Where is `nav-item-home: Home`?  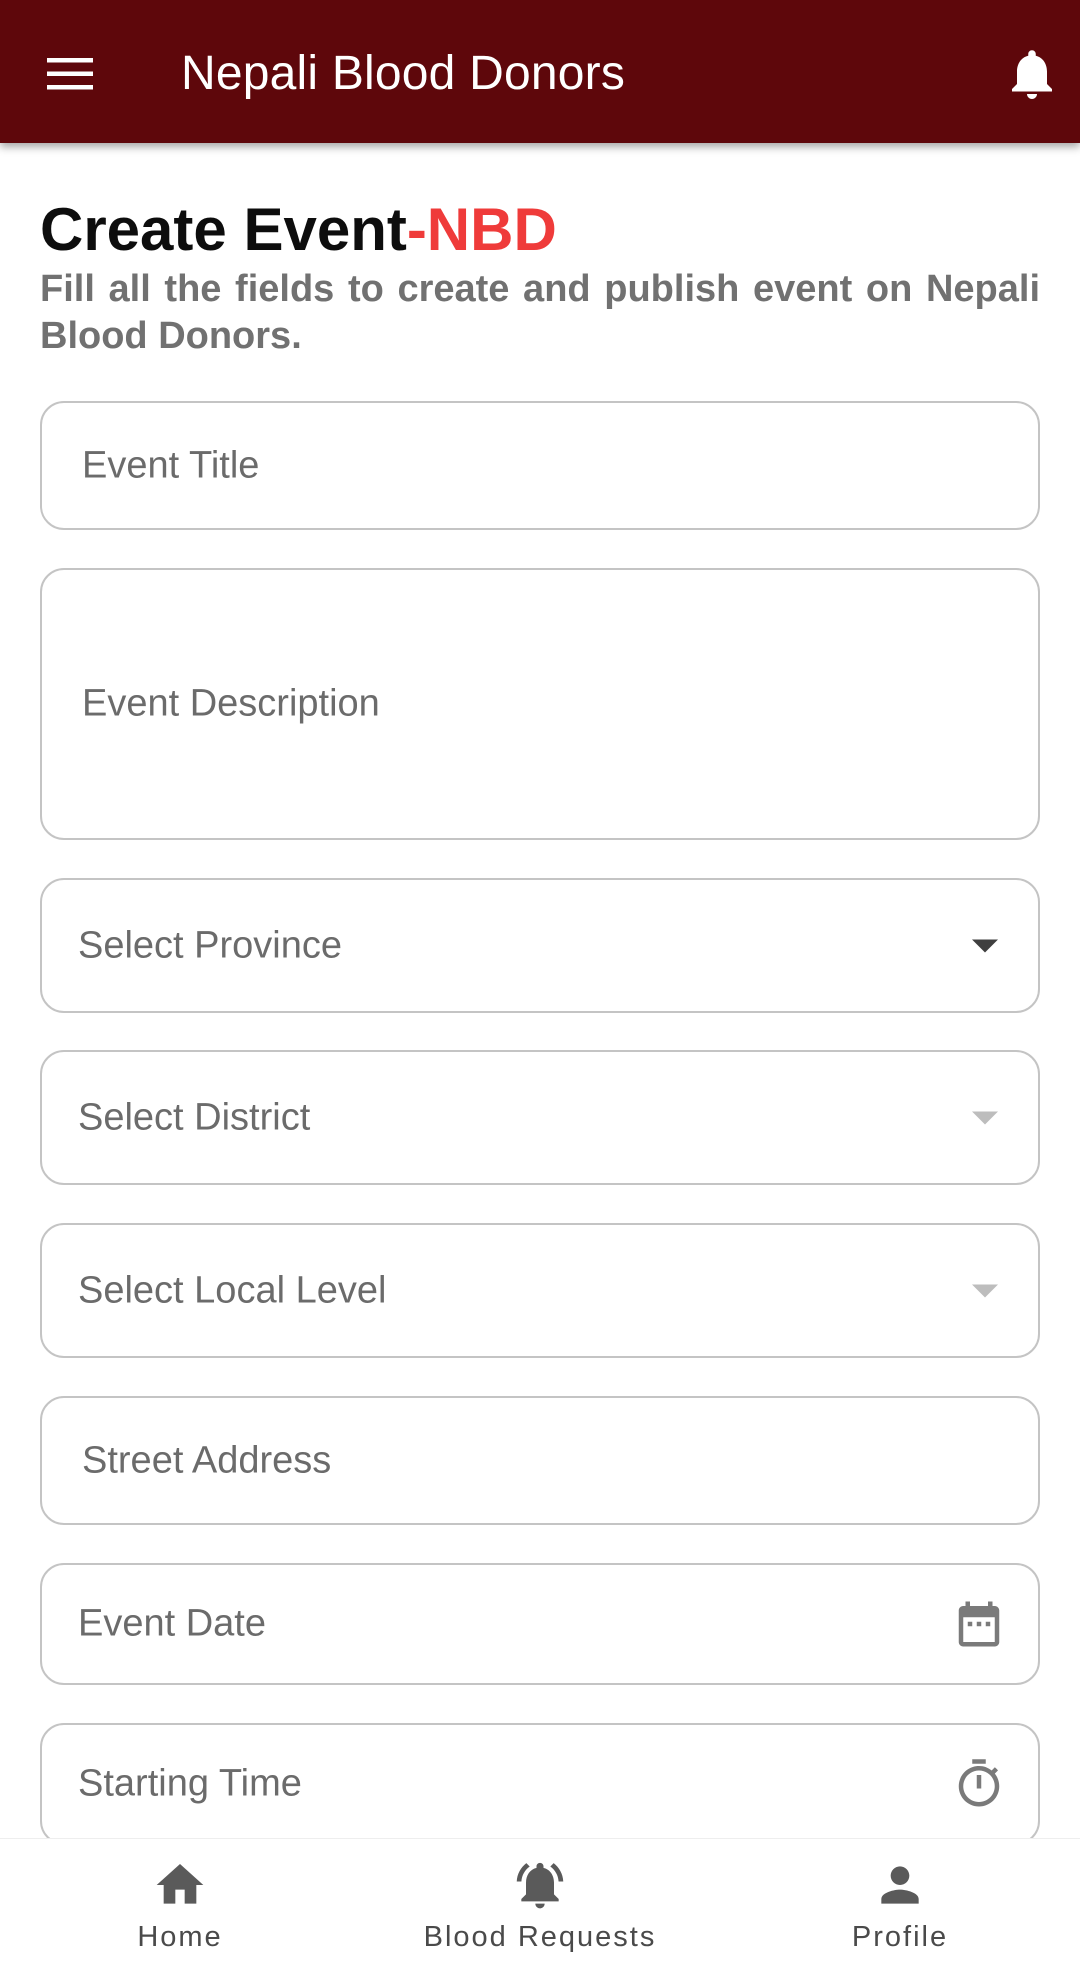 nav-item-home: Home is located at coordinates (180, 1911).